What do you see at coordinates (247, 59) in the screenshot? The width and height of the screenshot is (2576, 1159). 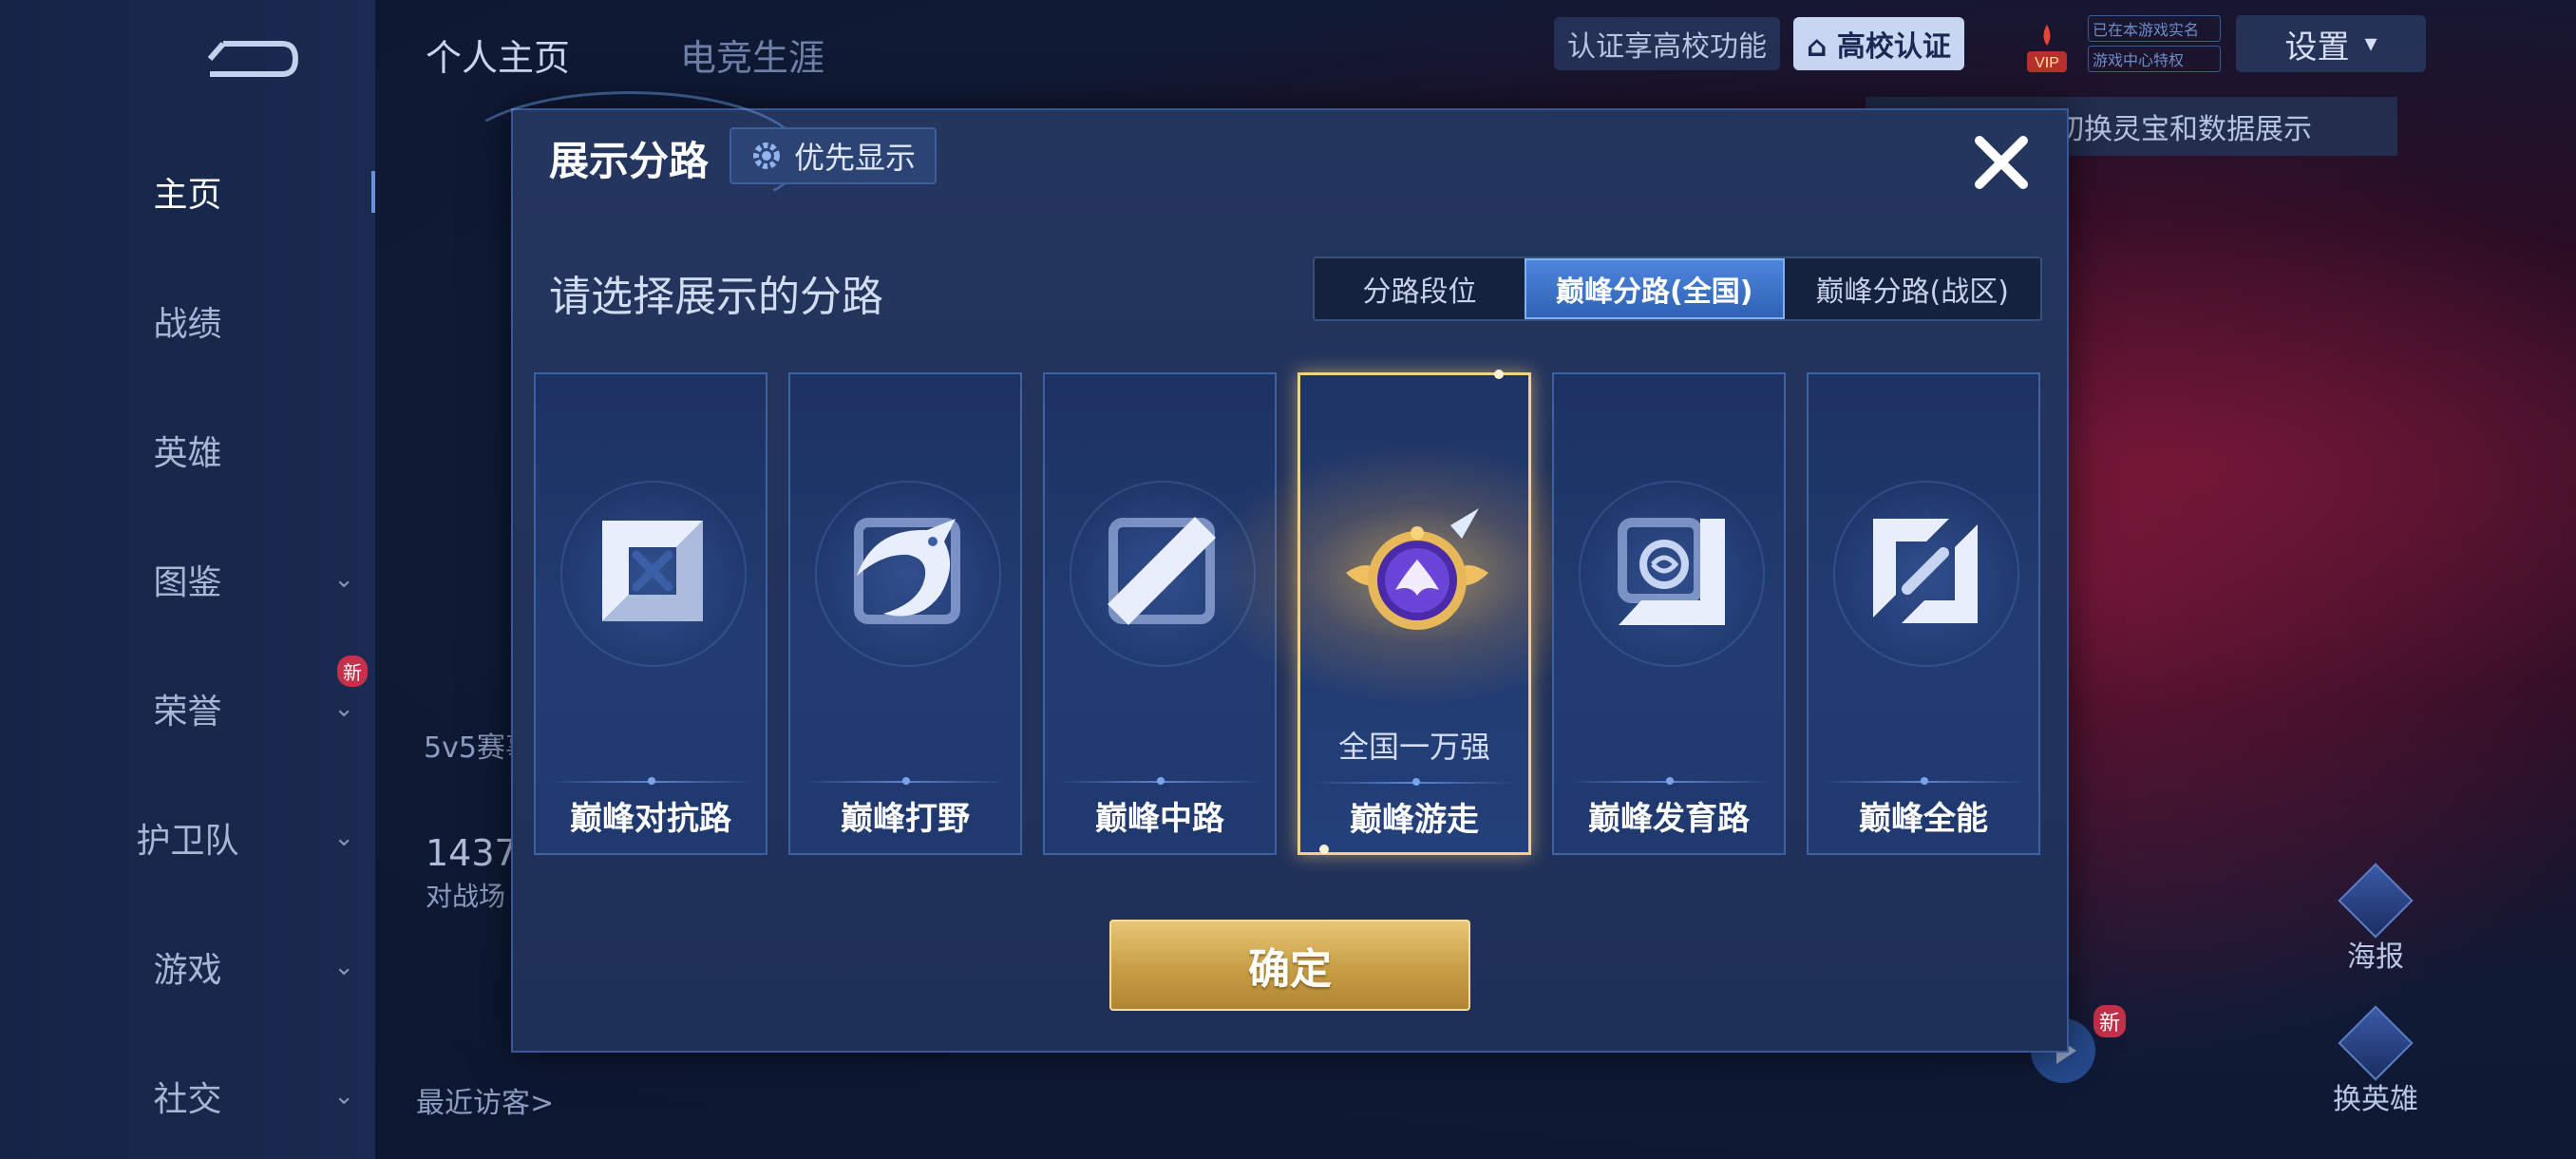 I see `back-arrow-icon` at bounding box center [247, 59].